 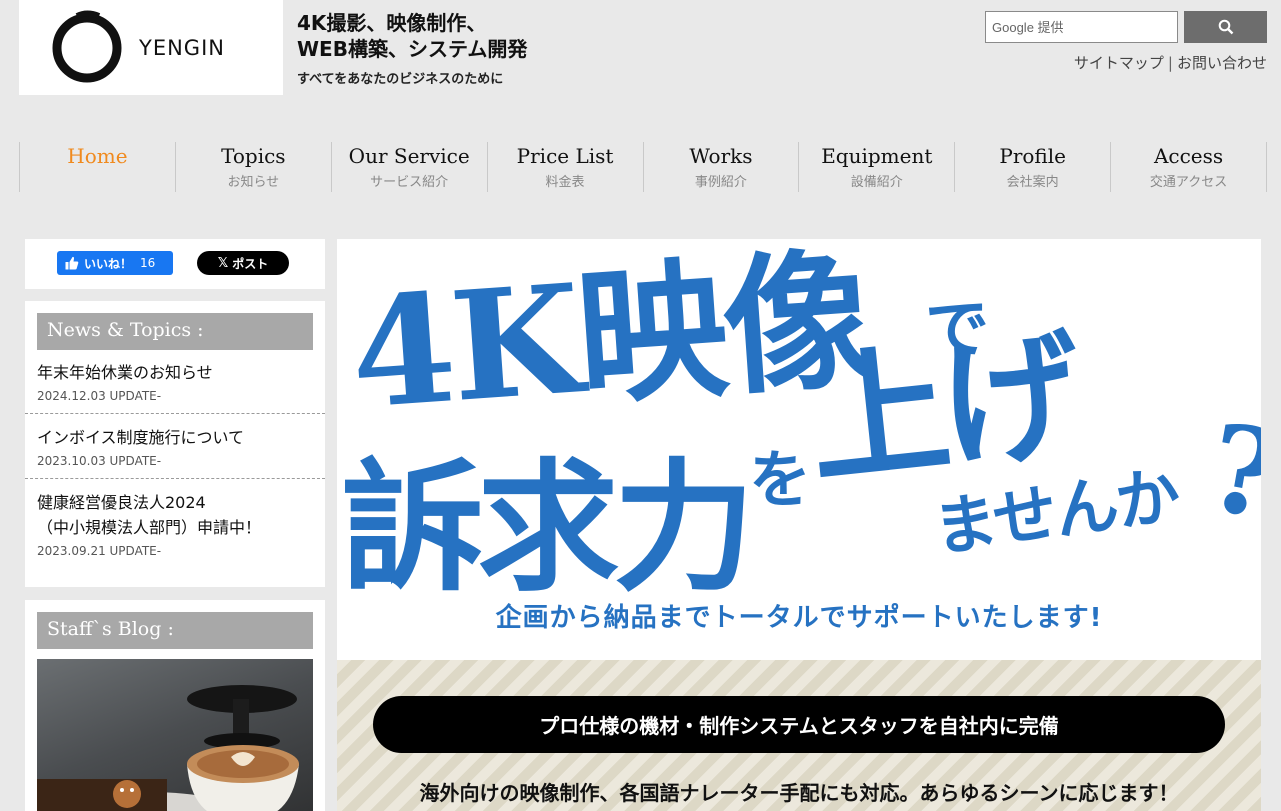 What do you see at coordinates (1119, 63) in the screenshot?
I see `sitemap-link: サイトマップ` at bounding box center [1119, 63].